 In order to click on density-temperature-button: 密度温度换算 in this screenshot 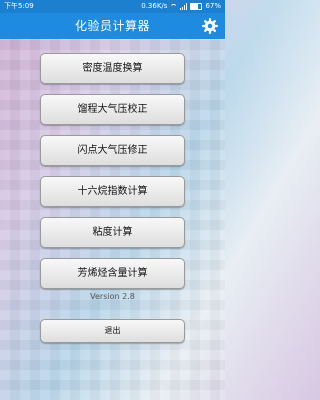, I will do `click(112, 68)`.